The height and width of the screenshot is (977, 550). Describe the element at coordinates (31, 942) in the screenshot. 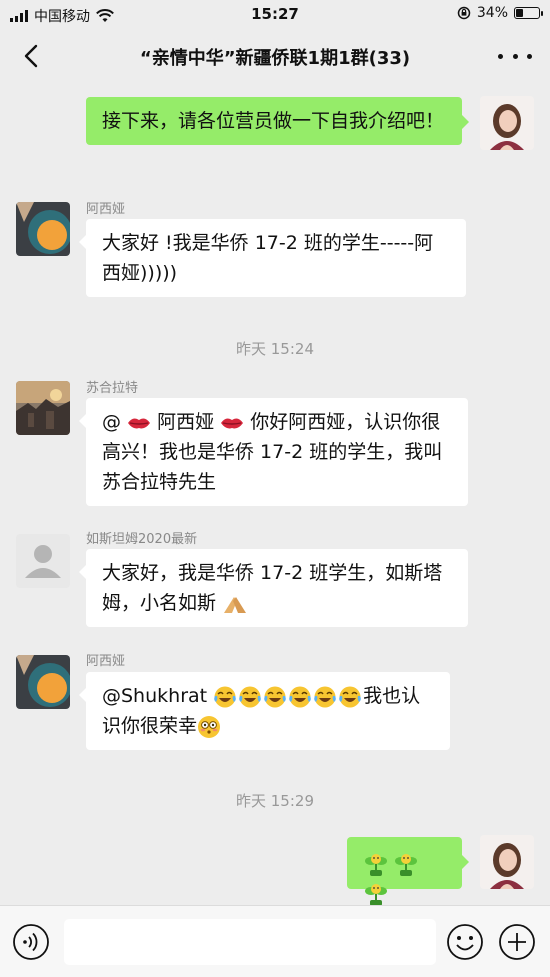

I see `voice-input-icon` at that location.